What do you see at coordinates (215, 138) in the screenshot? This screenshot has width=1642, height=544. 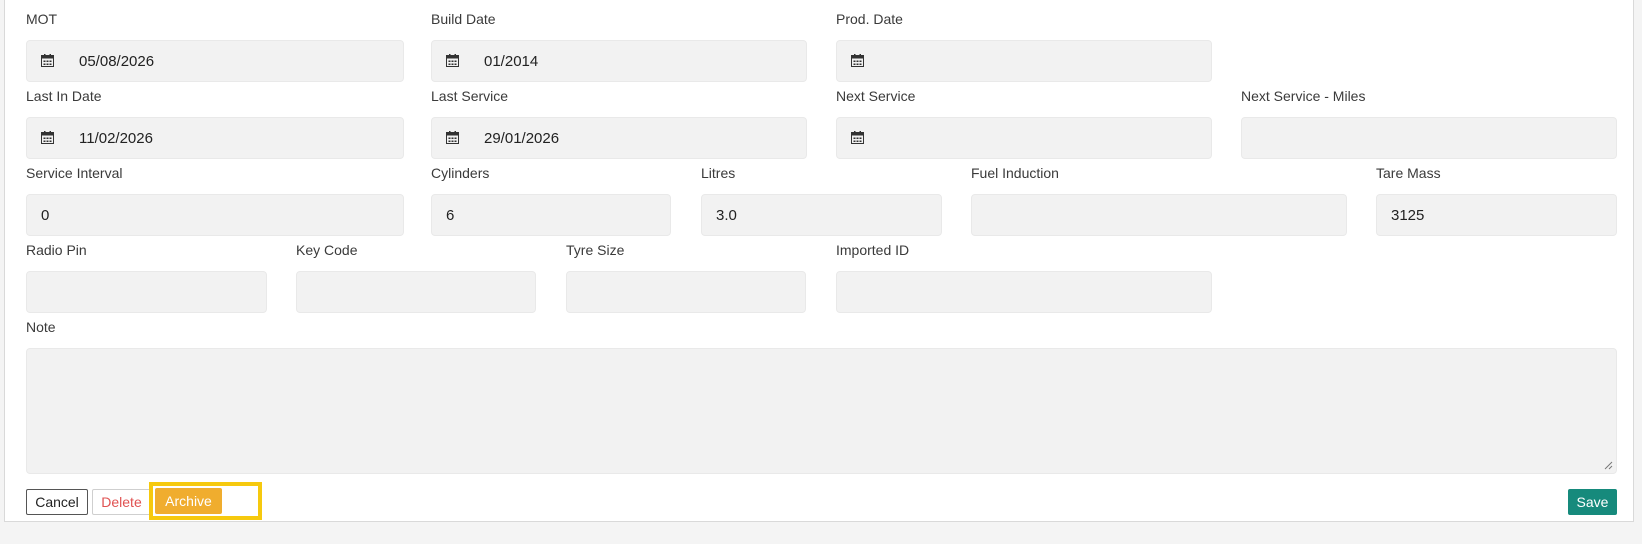 I see `last-in-date-input: 11/02/2026` at bounding box center [215, 138].